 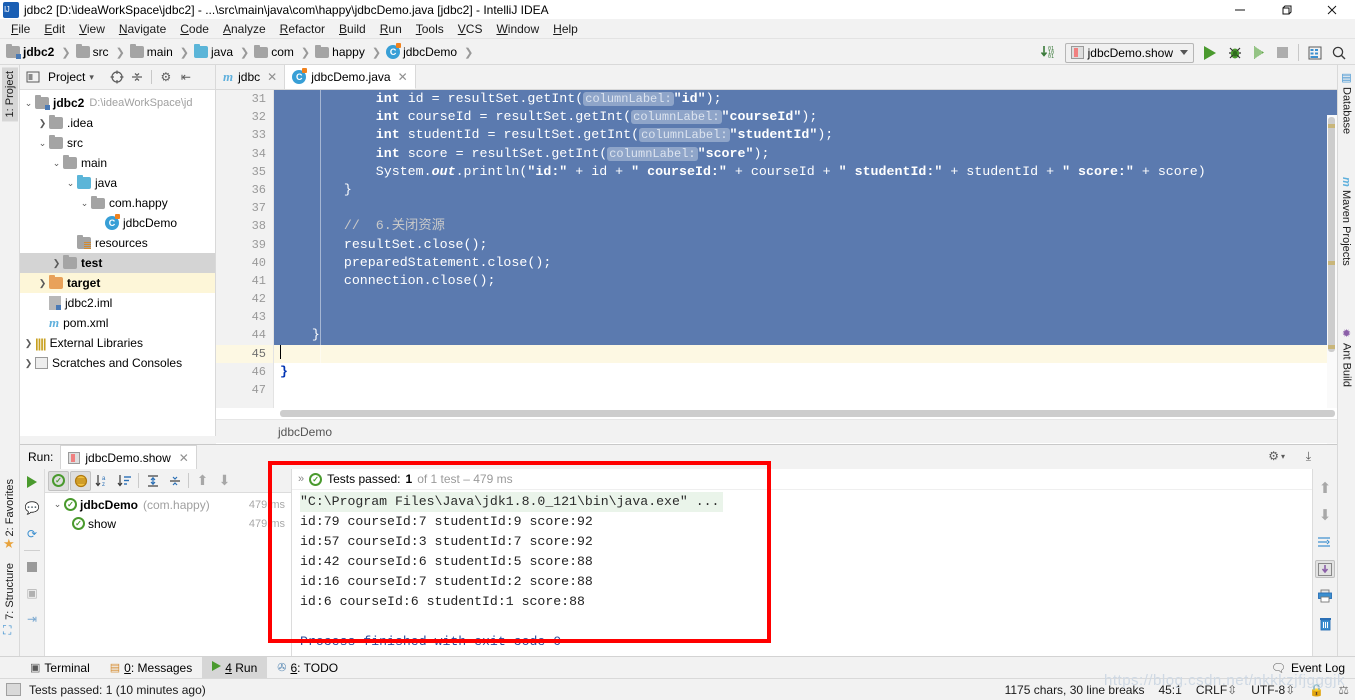 I want to click on menu-item-code: Code, so click(x=194, y=29).